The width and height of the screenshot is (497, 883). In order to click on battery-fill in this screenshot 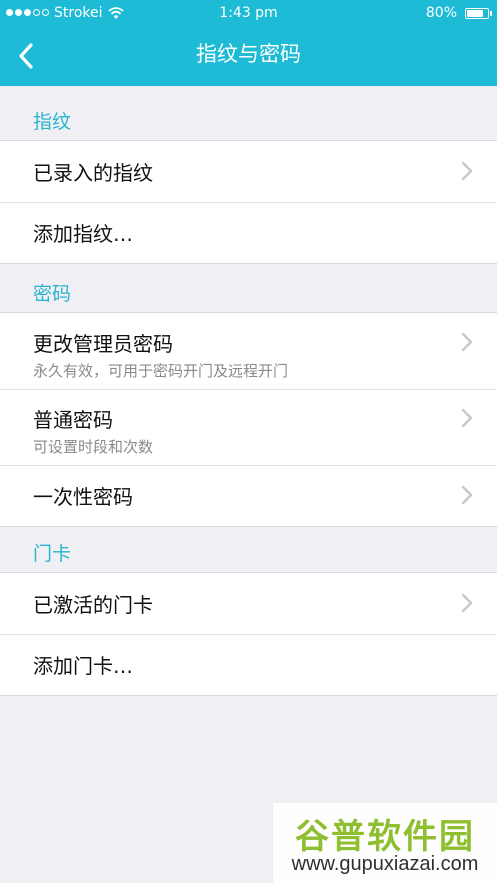, I will do `click(475, 13)`.